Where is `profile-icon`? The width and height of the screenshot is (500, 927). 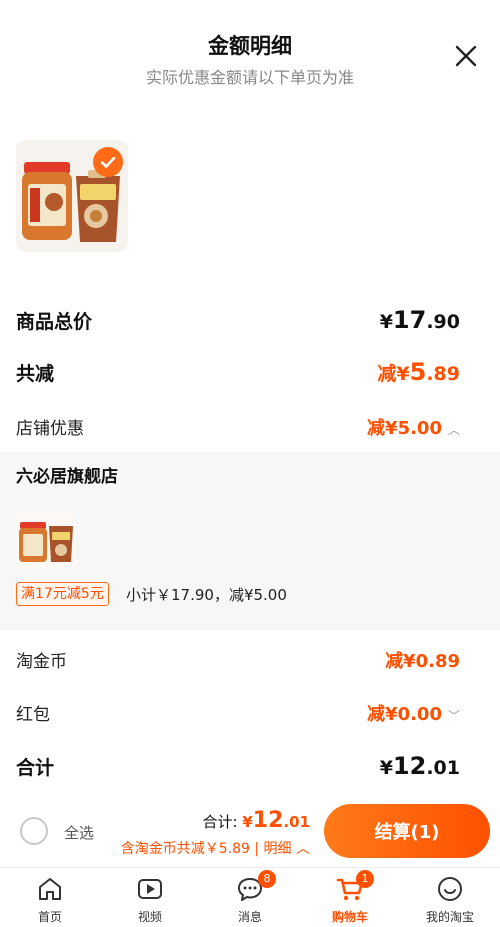 profile-icon is located at coordinates (450, 889).